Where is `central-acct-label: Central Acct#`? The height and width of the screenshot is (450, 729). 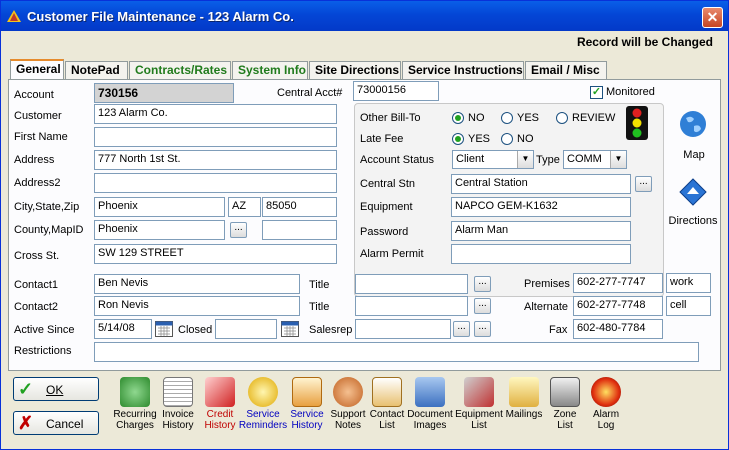 central-acct-label: Central Acct# is located at coordinates (310, 93).